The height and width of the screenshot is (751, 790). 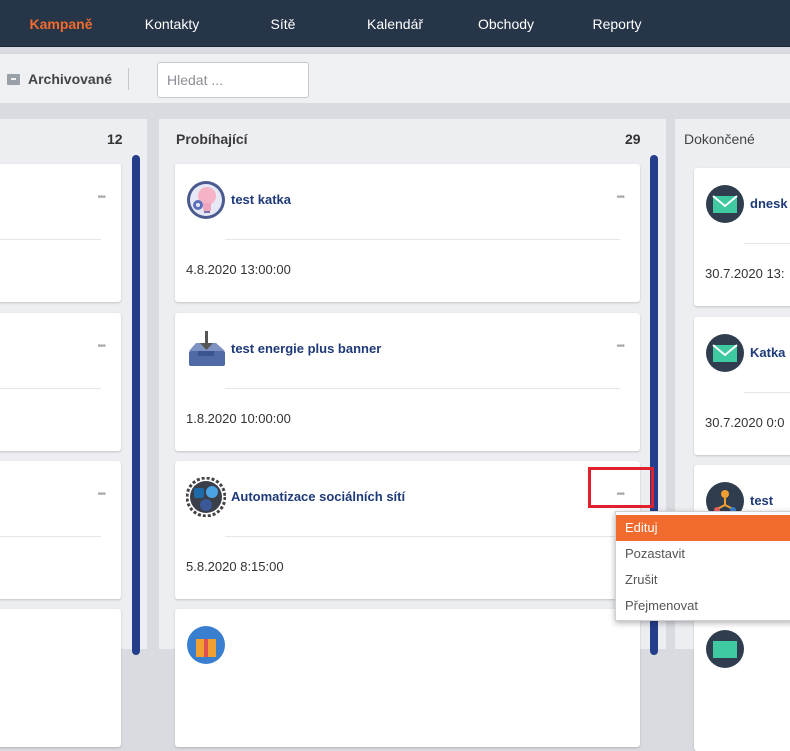 I want to click on card-date: 4.8.2020 13:00:00, so click(x=238, y=269).